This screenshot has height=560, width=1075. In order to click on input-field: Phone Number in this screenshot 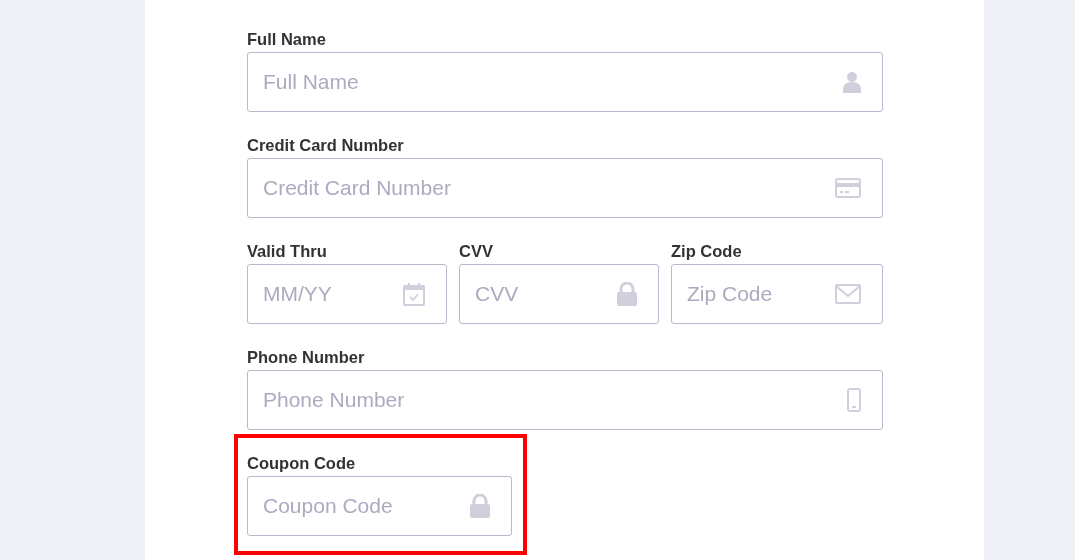, I will do `click(565, 400)`.